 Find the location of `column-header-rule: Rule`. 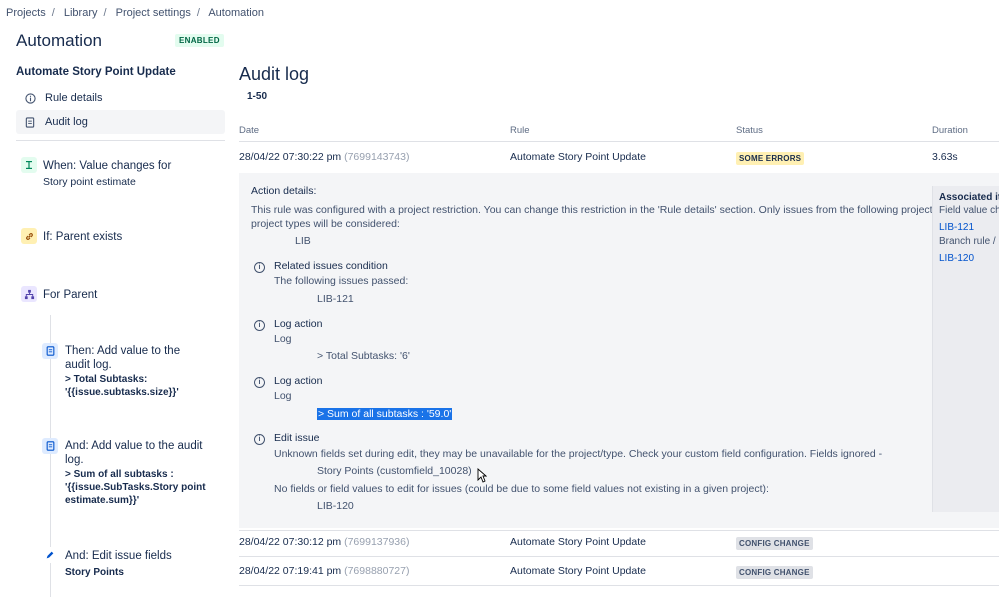

column-header-rule: Rule is located at coordinates (520, 130).